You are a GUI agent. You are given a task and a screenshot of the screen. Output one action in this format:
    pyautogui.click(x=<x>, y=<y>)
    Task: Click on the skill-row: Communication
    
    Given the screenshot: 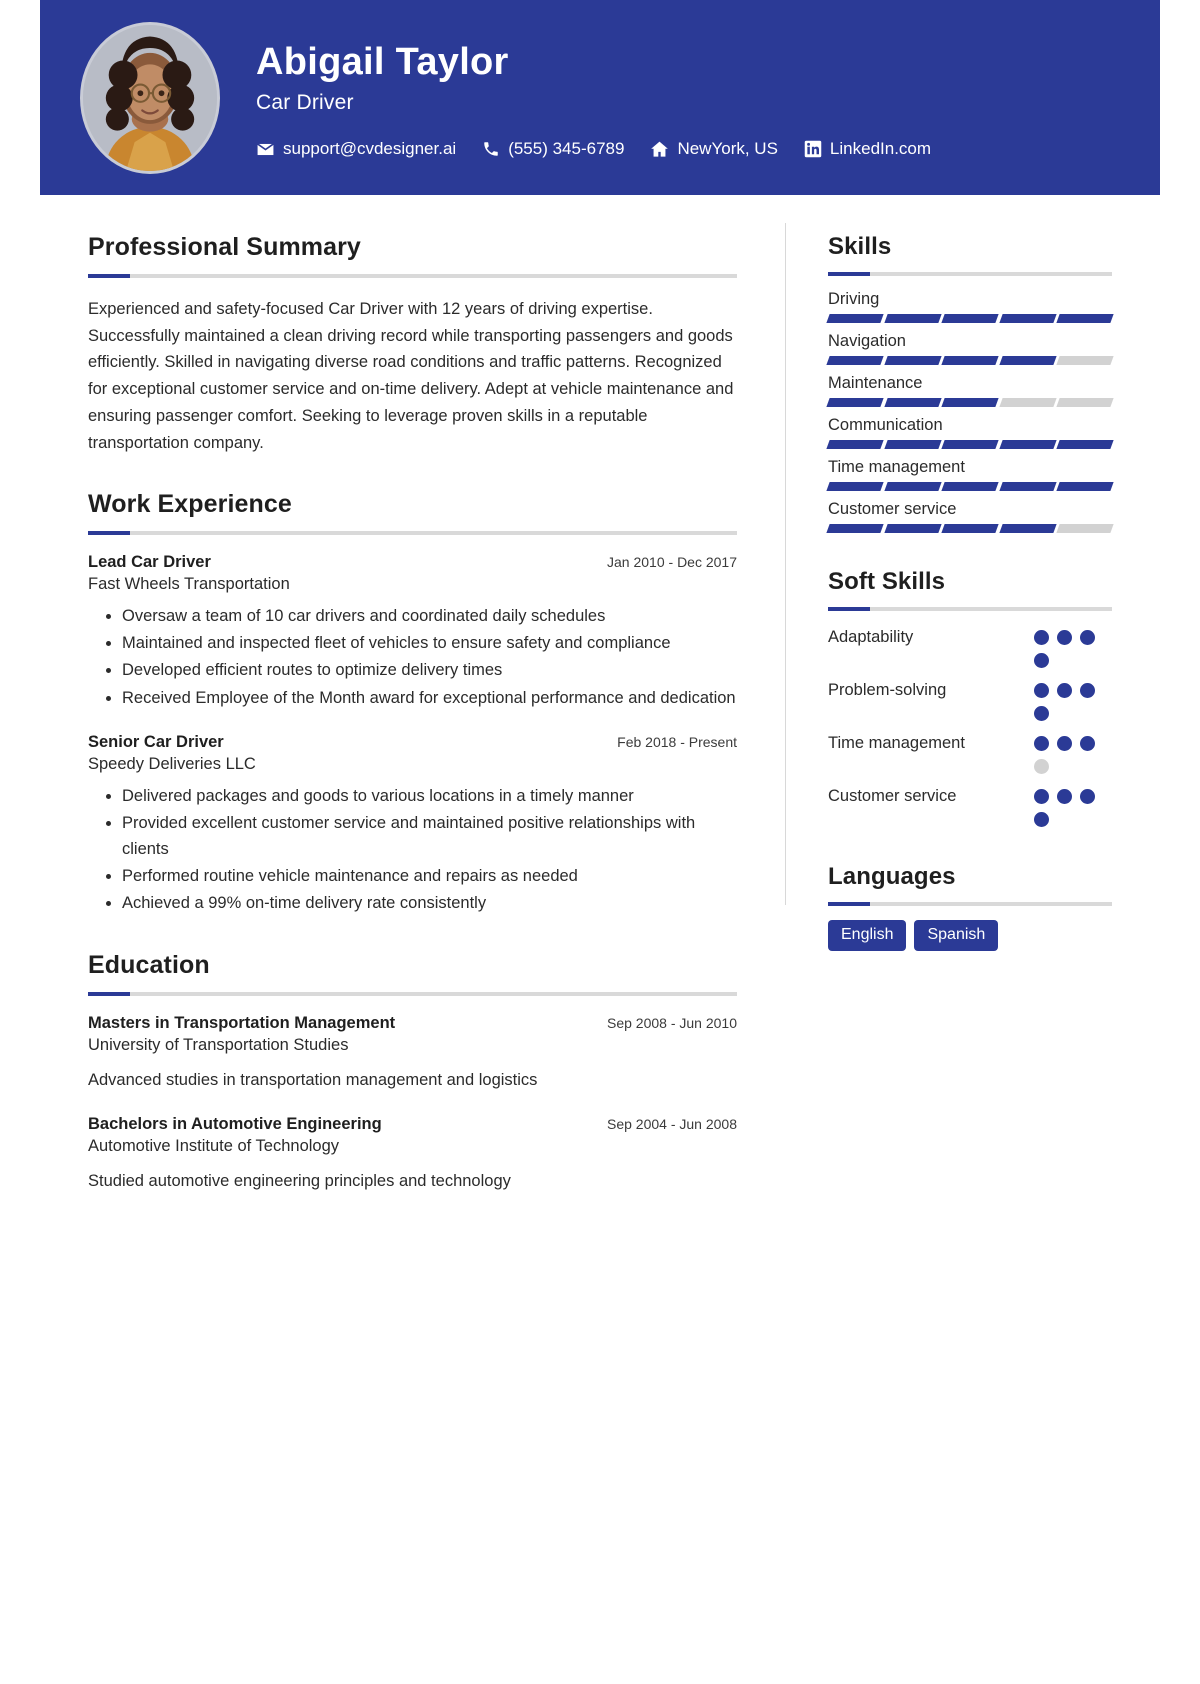 What is the action you would take?
    pyautogui.click(x=970, y=432)
    